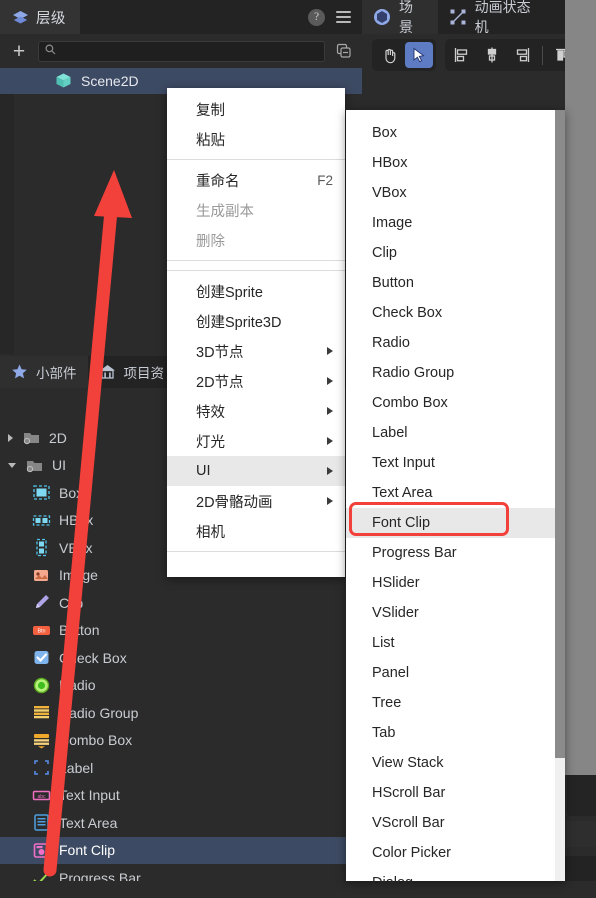 The width and height of the screenshot is (596, 898). What do you see at coordinates (181, 603) in the screenshot?
I see `widget-list-item-clip: Clip` at bounding box center [181, 603].